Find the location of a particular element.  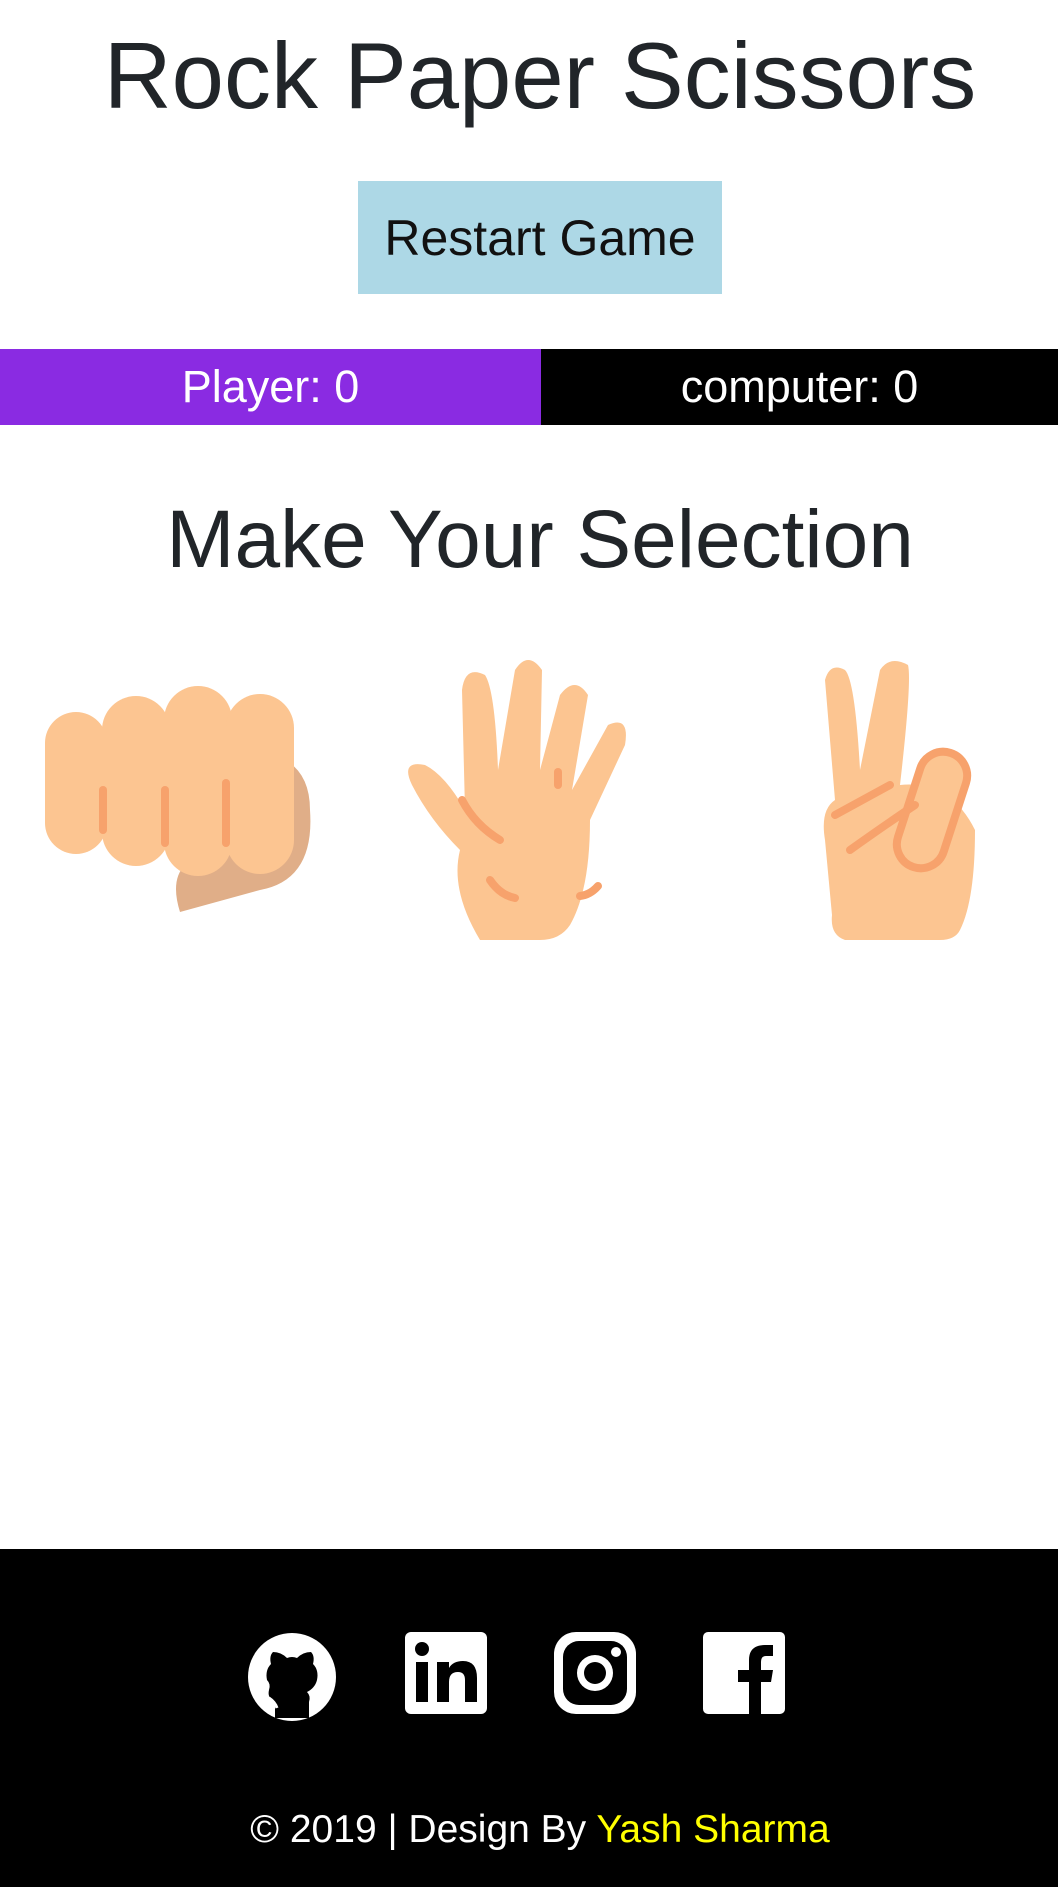

victory-hand-icon is located at coordinates (899, 800).